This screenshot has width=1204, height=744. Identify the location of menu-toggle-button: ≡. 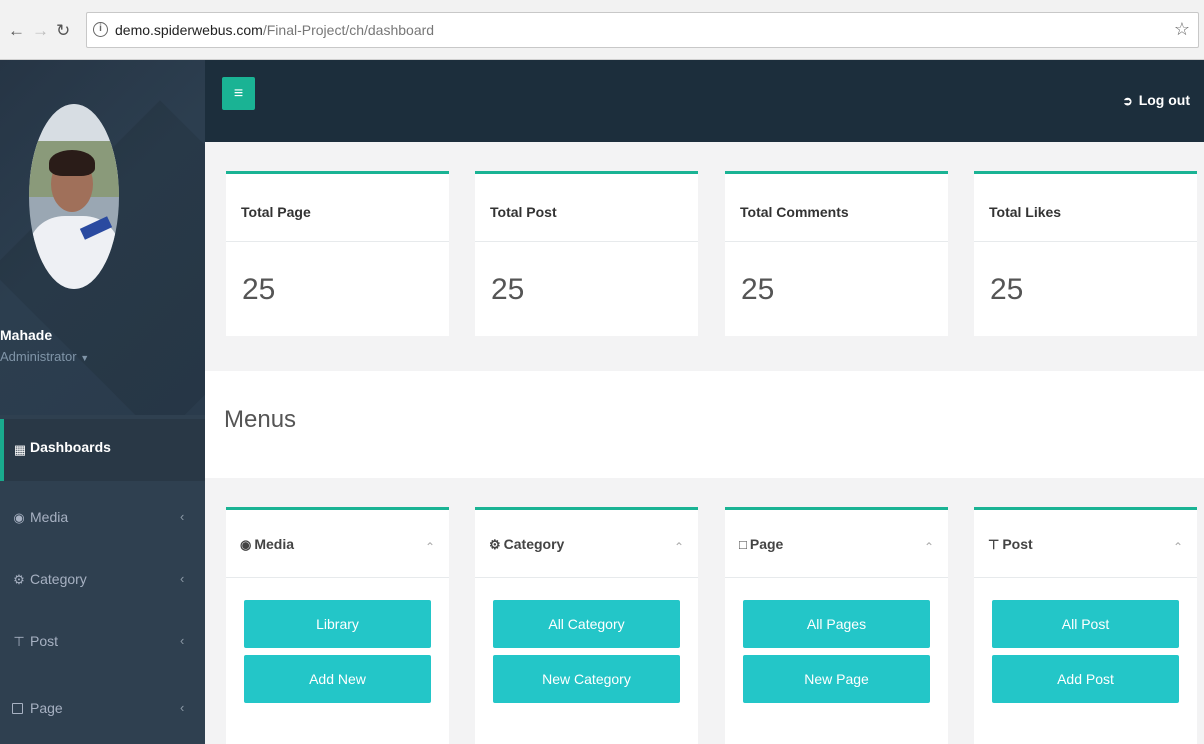
(238, 93).